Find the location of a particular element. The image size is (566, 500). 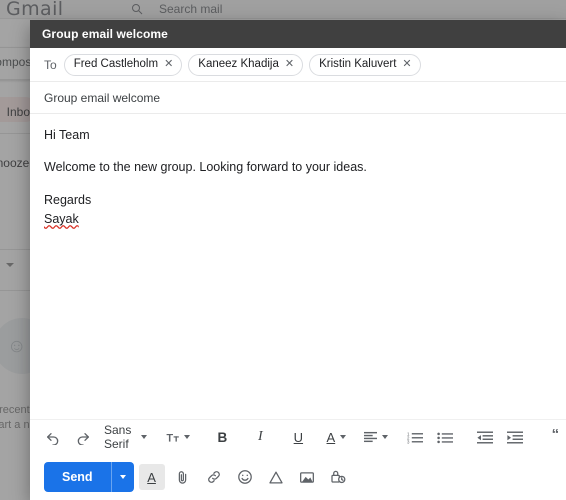

recipient-chip: Fred Castleholm ✕ is located at coordinates (123, 65).